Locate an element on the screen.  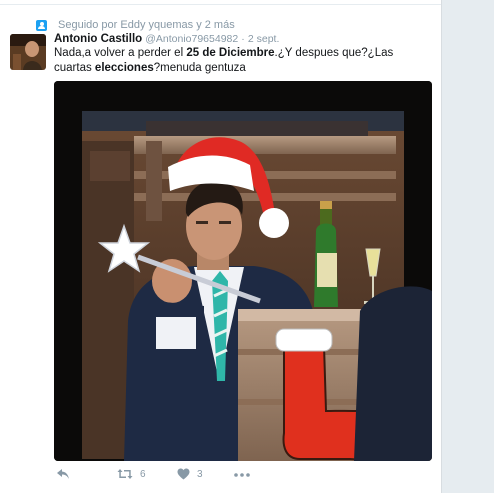
retweet-button: 6 is located at coordinates (131, 474).